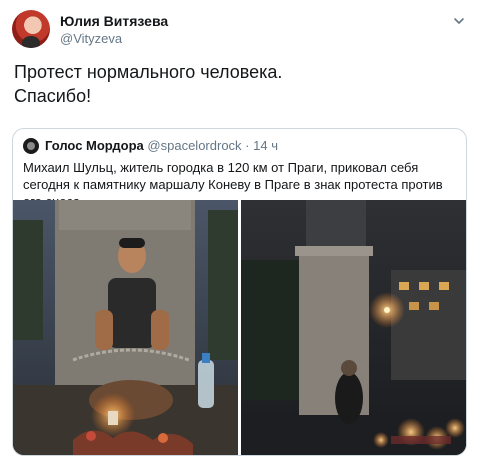 The width and height of the screenshot is (480, 460). I want to click on tweet-header: Юлия Витязева @Vityzeva, so click(240, 30).